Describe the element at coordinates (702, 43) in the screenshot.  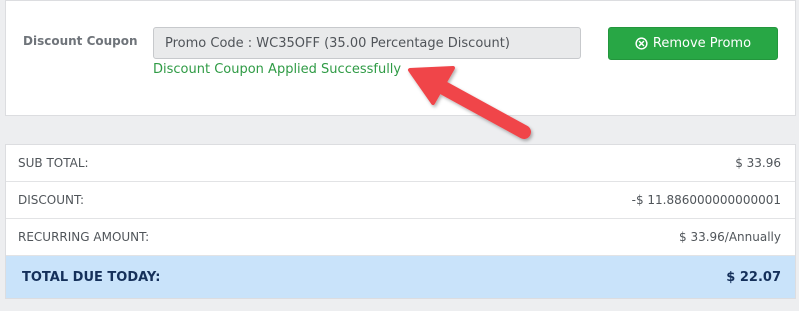
I see `remove-promo-label: Remove Promo` at that location.